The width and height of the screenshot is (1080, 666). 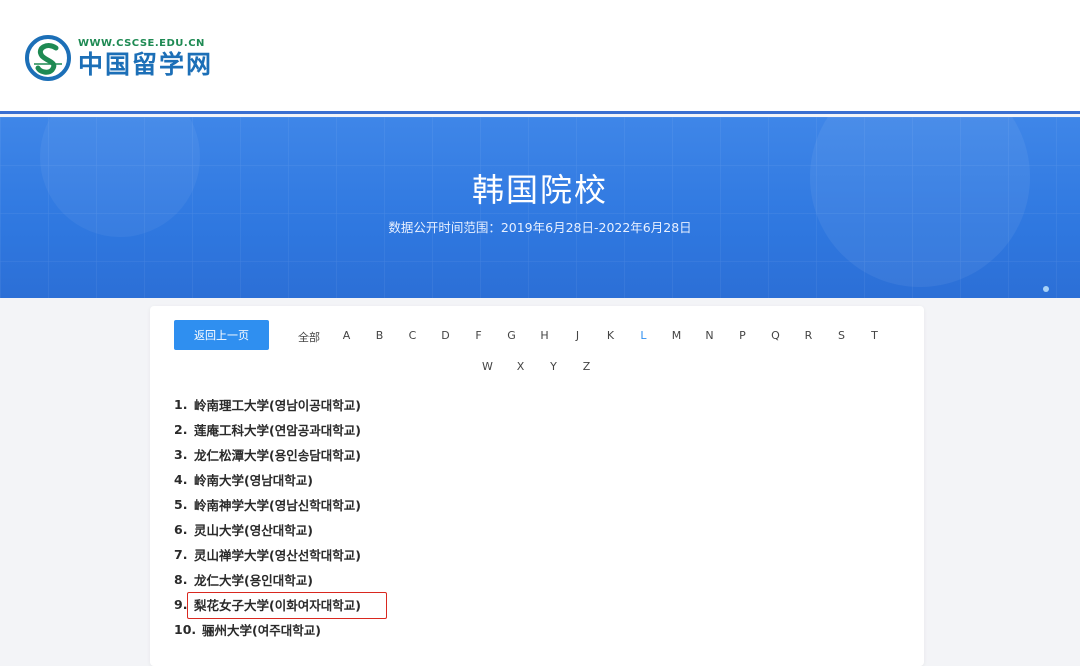 I want to click on filter-letter-s: S, so click(x=841, y=337).